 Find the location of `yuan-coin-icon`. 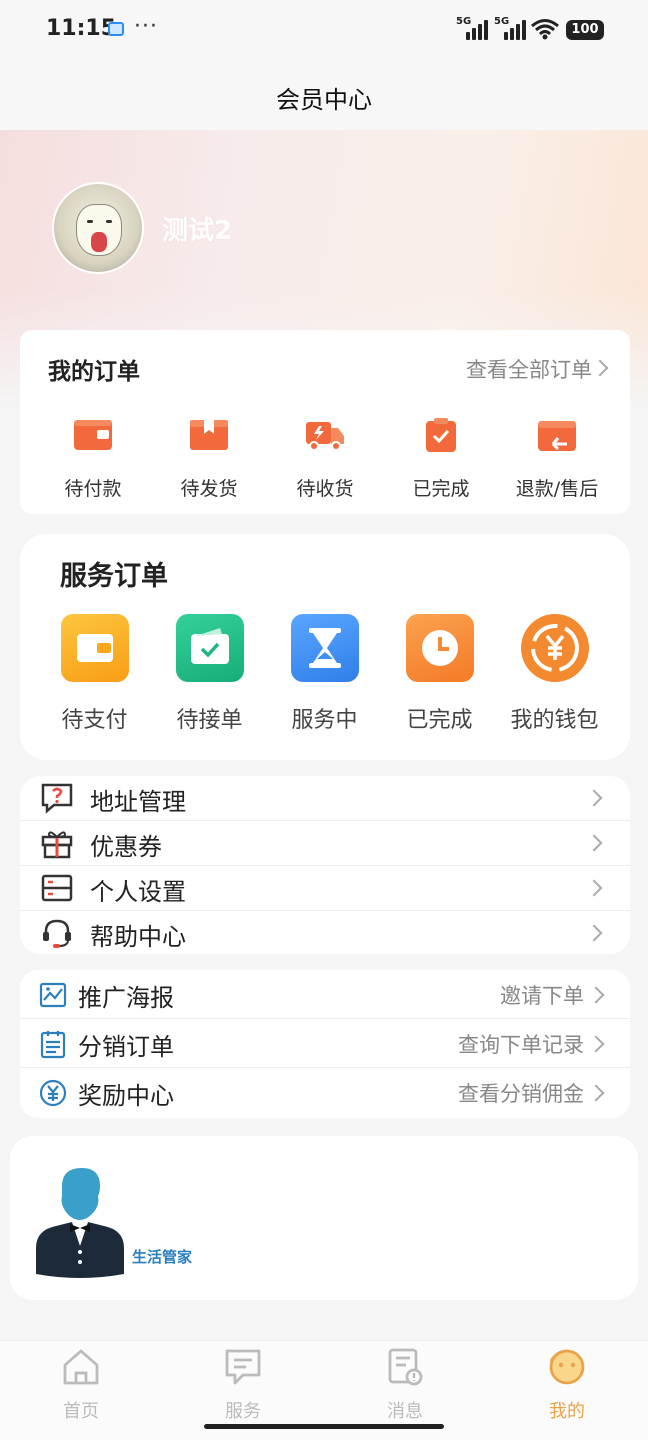

yuan-coin-icon is located at coordinates (554, 648).